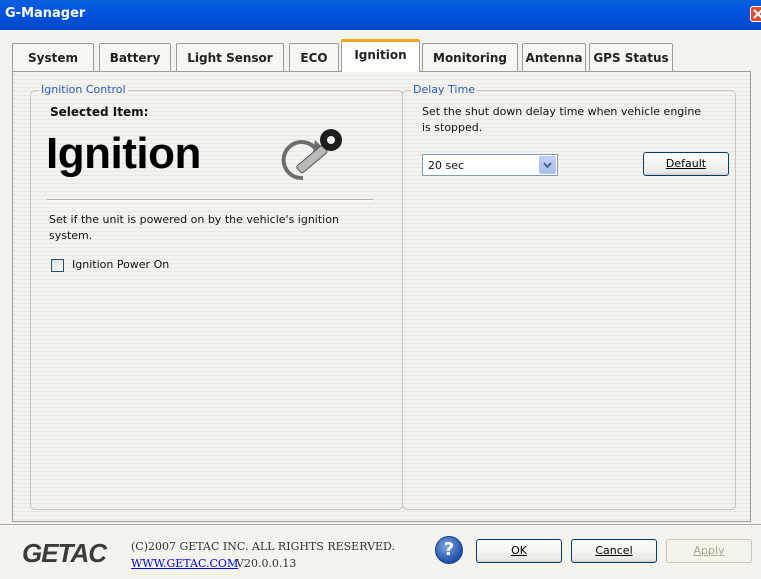 The image size is (761, 579). Describe the element at coordinates (444, 89) in the screenshot. I see `delay-time-title: Delay Time` at that location.